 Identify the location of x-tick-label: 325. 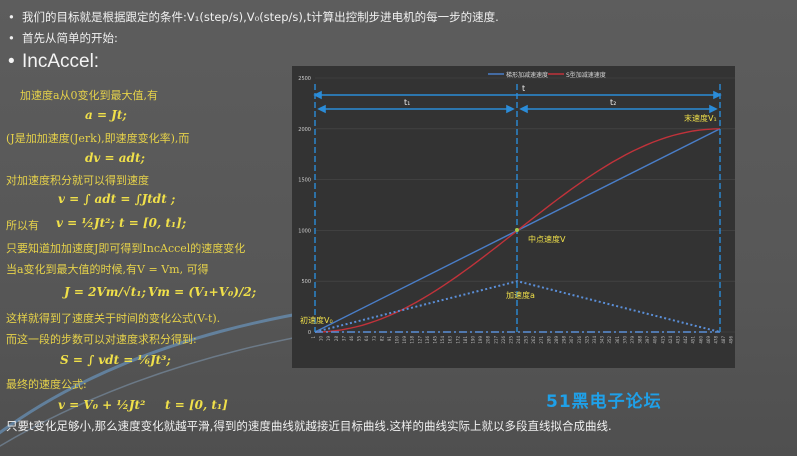
(586, 340).